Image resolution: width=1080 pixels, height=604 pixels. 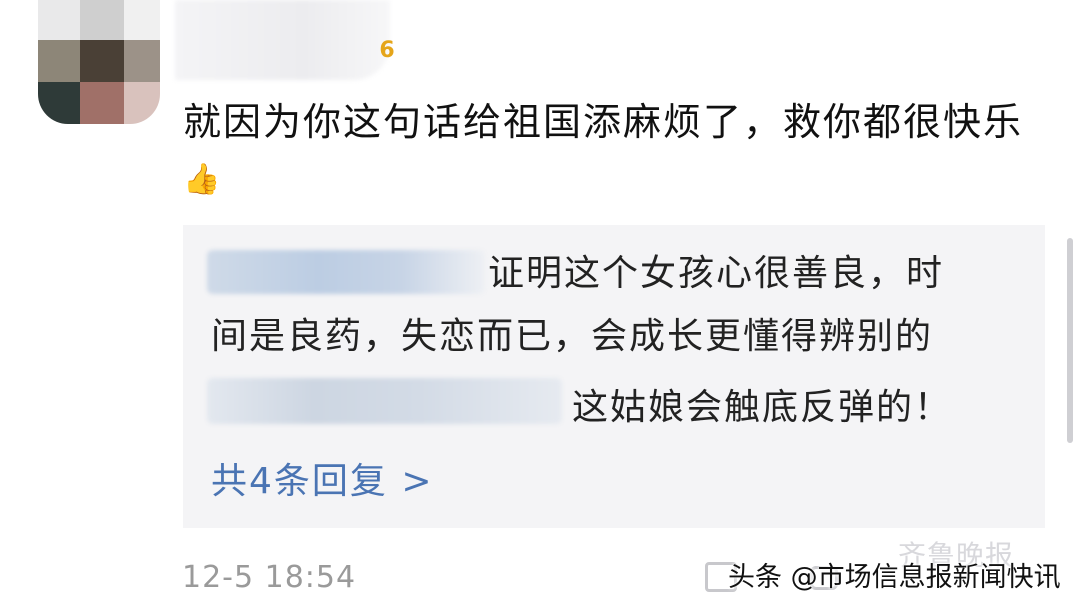 I want to click on thumbs-up-icon: 👍, so click(x=203, y=179).